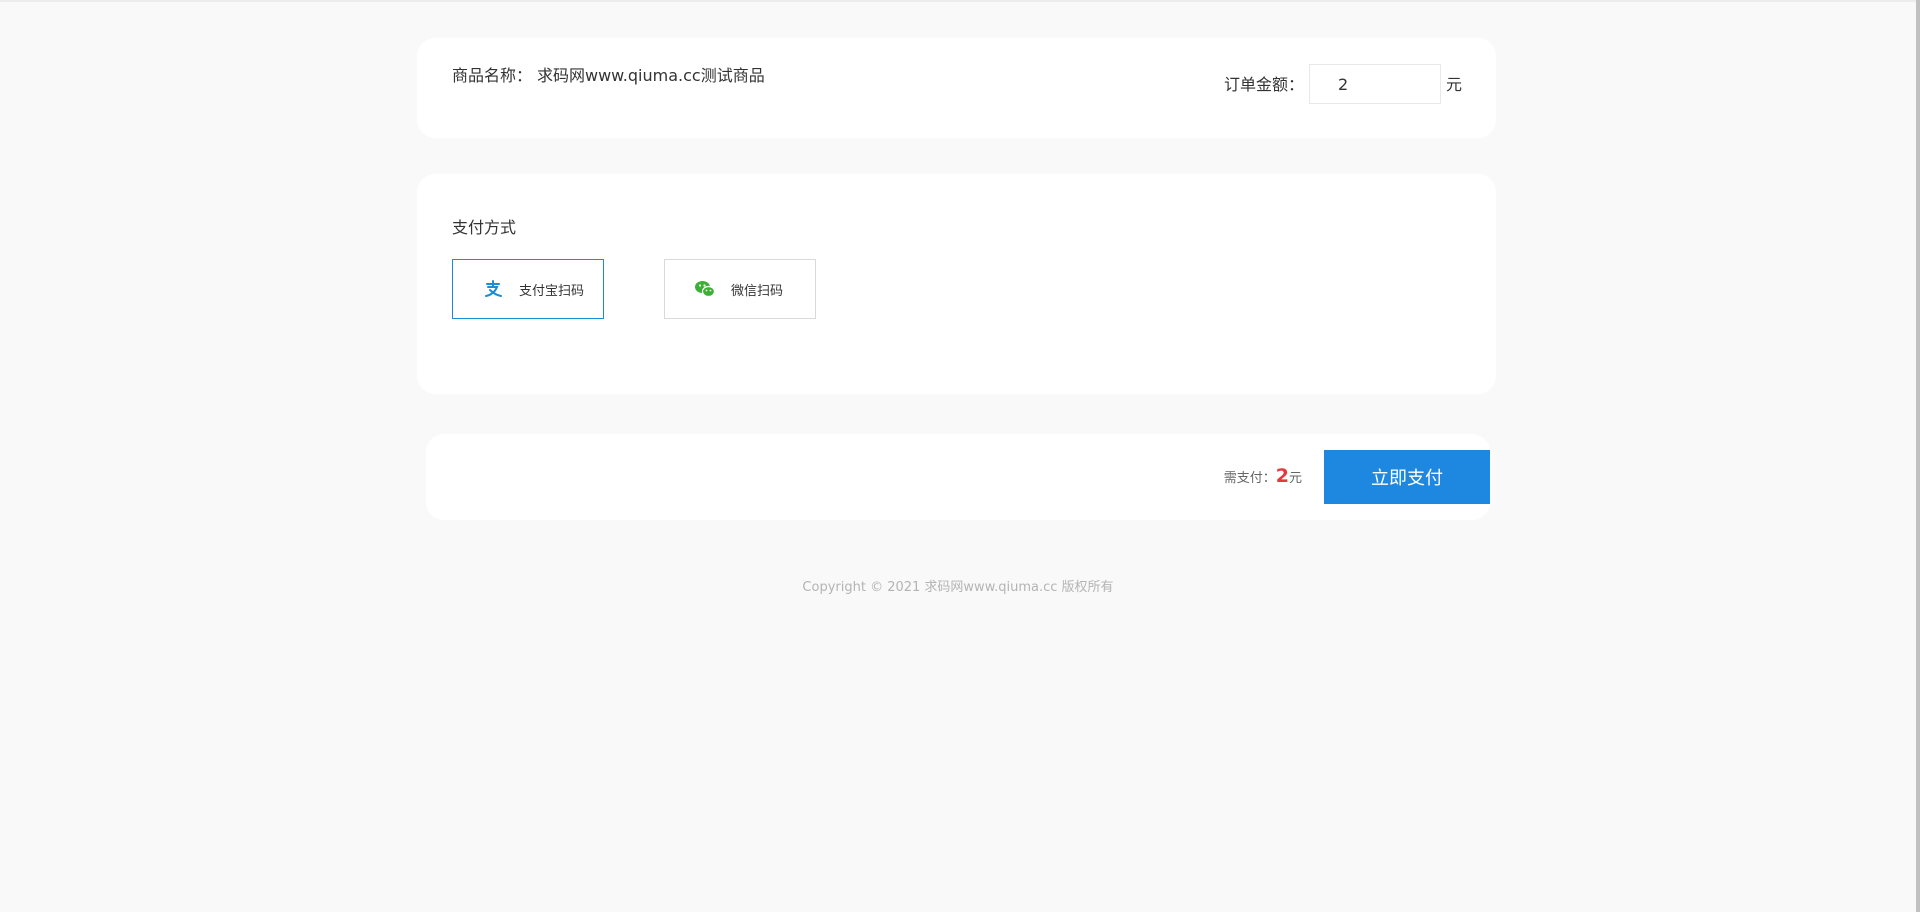  What do you see at coordinates (1295, 478) in the screenshot?
I see `need-pay-unit: 元` at bounding box center [1295, 478].